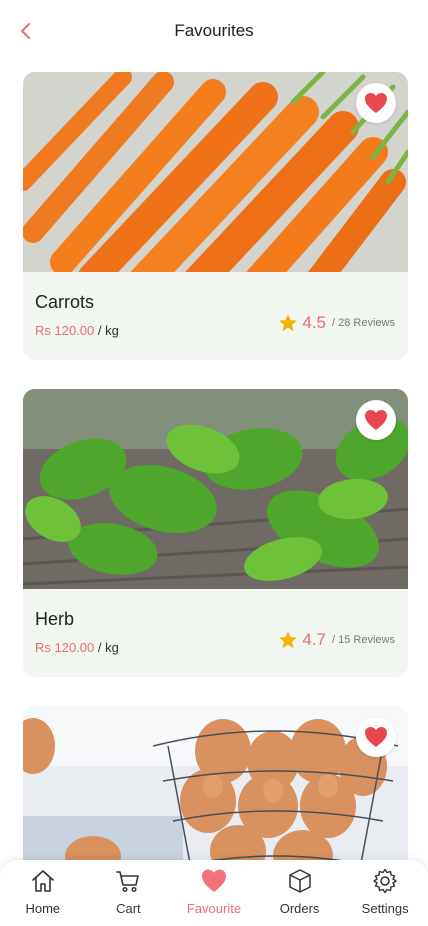 The image size is (428, 926). What do you see at coordinates (299, 908) in the screenshot?
I see `nav-orders-label: Orders` at bounding box center [299, 908].